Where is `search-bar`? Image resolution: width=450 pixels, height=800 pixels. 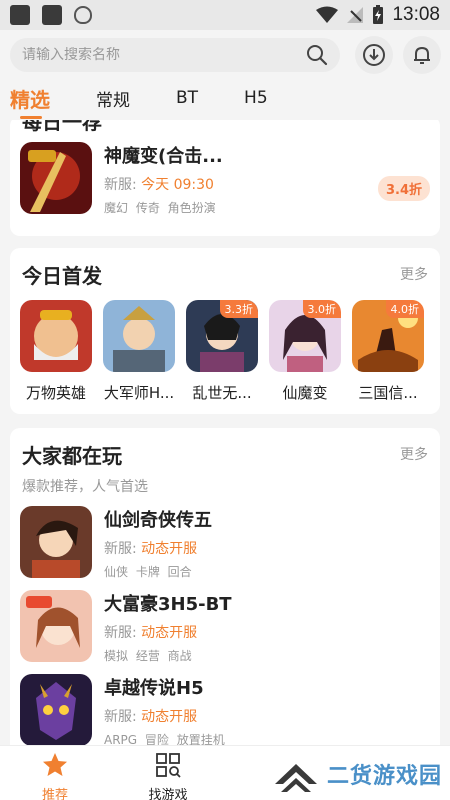
search-bar is located at coordinates (175, 55).